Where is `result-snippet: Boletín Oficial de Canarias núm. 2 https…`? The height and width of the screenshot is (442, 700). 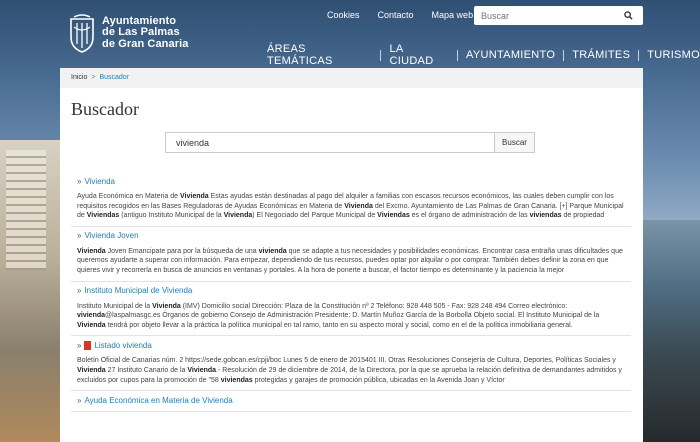
result-snippet: Boletín Oficial de Canarias núm. 2 https… is located at coordinates (351, 370).